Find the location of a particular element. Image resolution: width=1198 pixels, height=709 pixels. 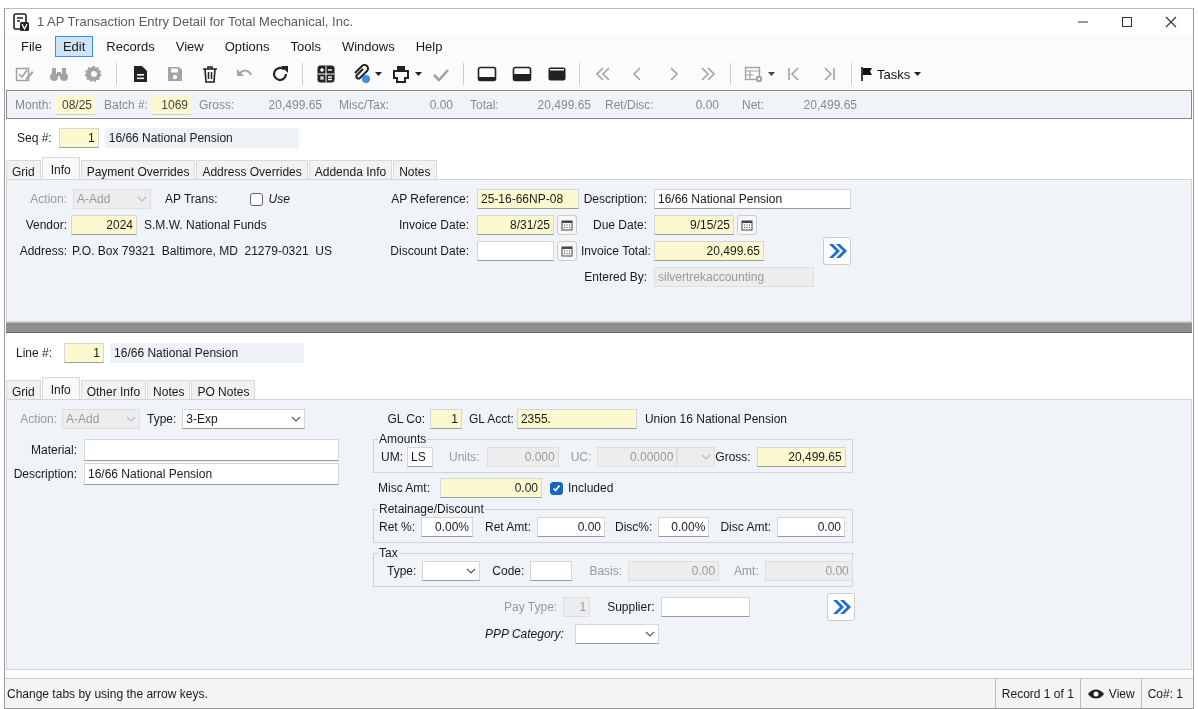

tasks-button: Tasks is located at coordinates (891, 74).